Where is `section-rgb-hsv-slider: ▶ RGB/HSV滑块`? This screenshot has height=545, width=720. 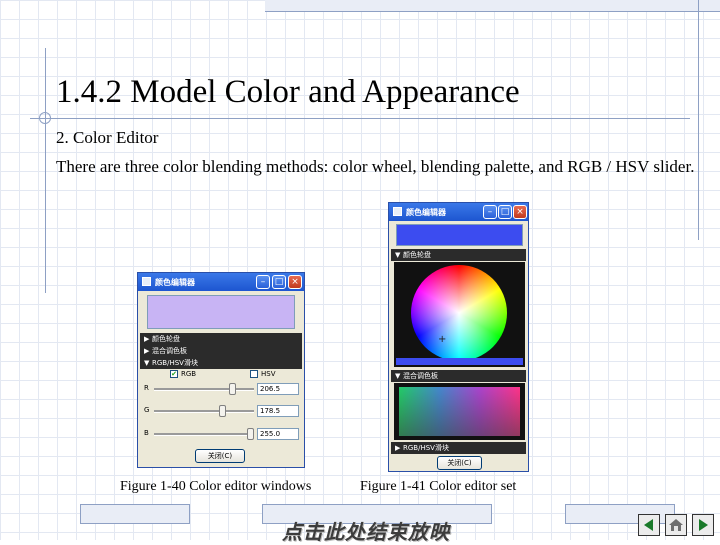
section-rgb-hsv-slider: ▶ RGB/HSV滑块 is located at coordinates (458, 448).